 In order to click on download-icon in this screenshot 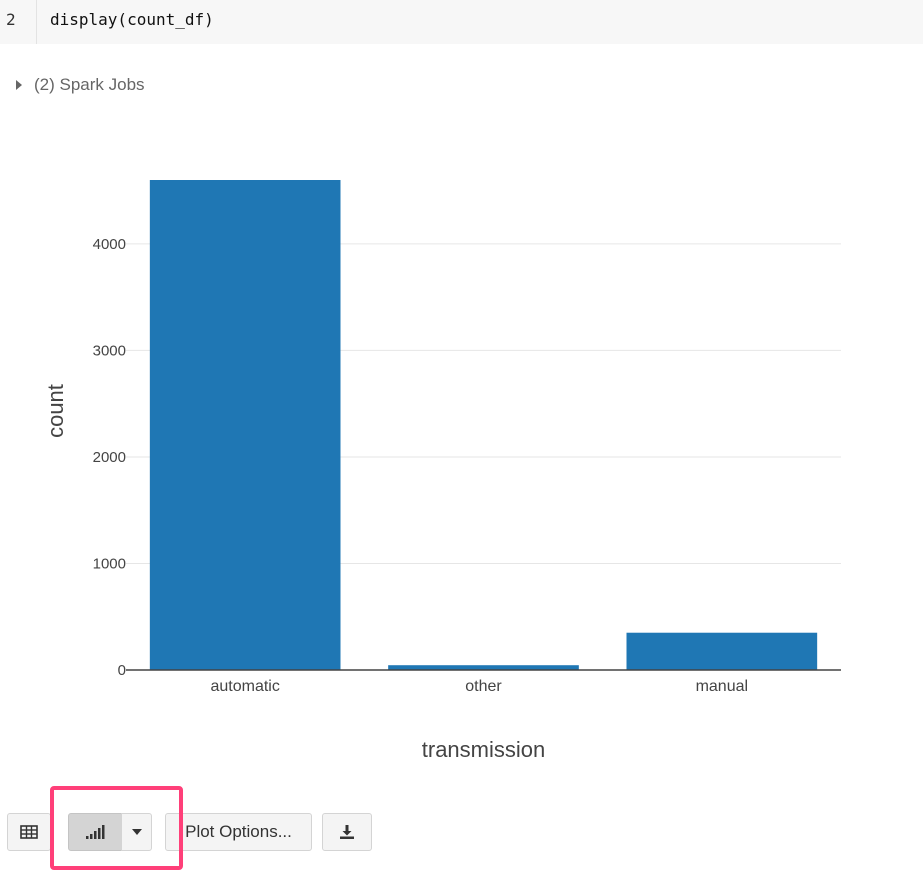, I will do `click(347, 832)`.